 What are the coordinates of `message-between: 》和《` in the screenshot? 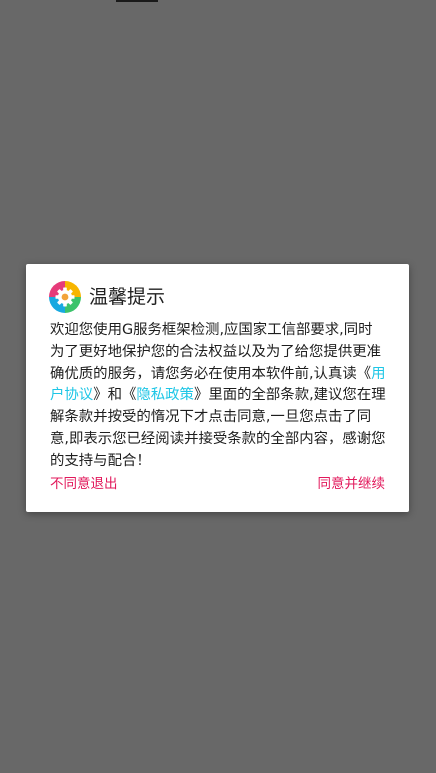 It's located at (115, 395).